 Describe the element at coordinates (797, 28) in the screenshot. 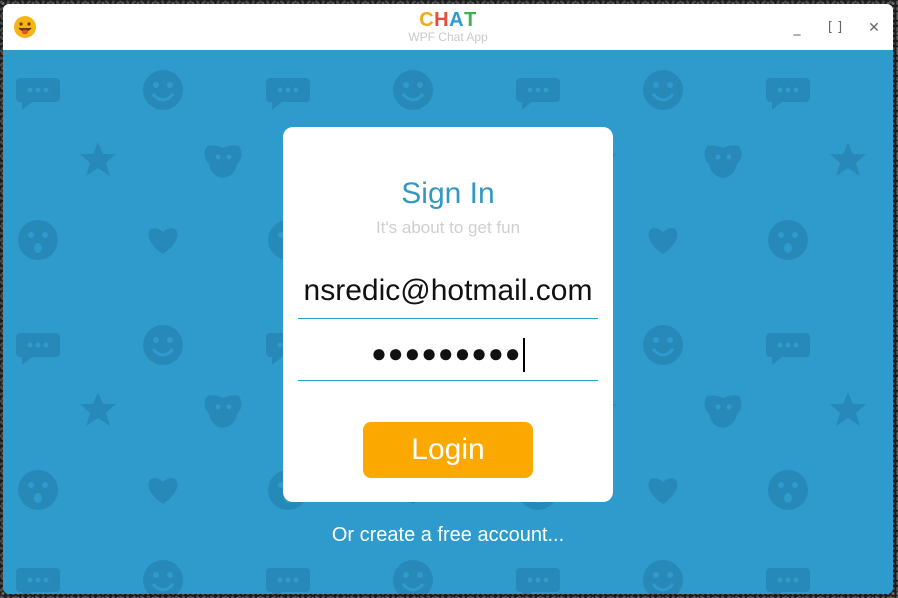

I see `minimize-button: _` at that location.